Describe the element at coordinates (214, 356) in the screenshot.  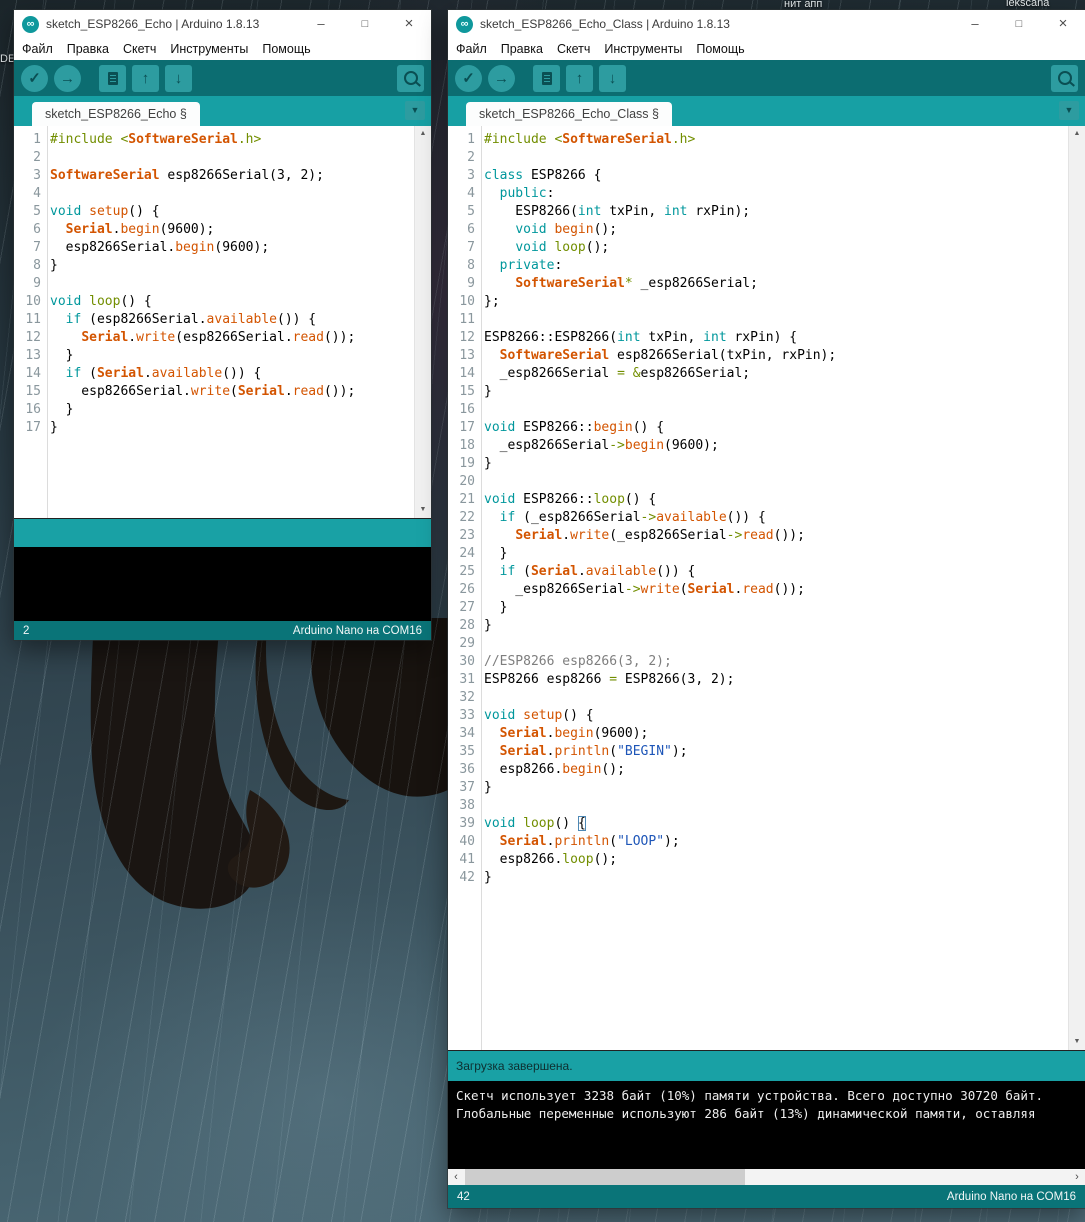
I see `code-line: 13 }` at that location.